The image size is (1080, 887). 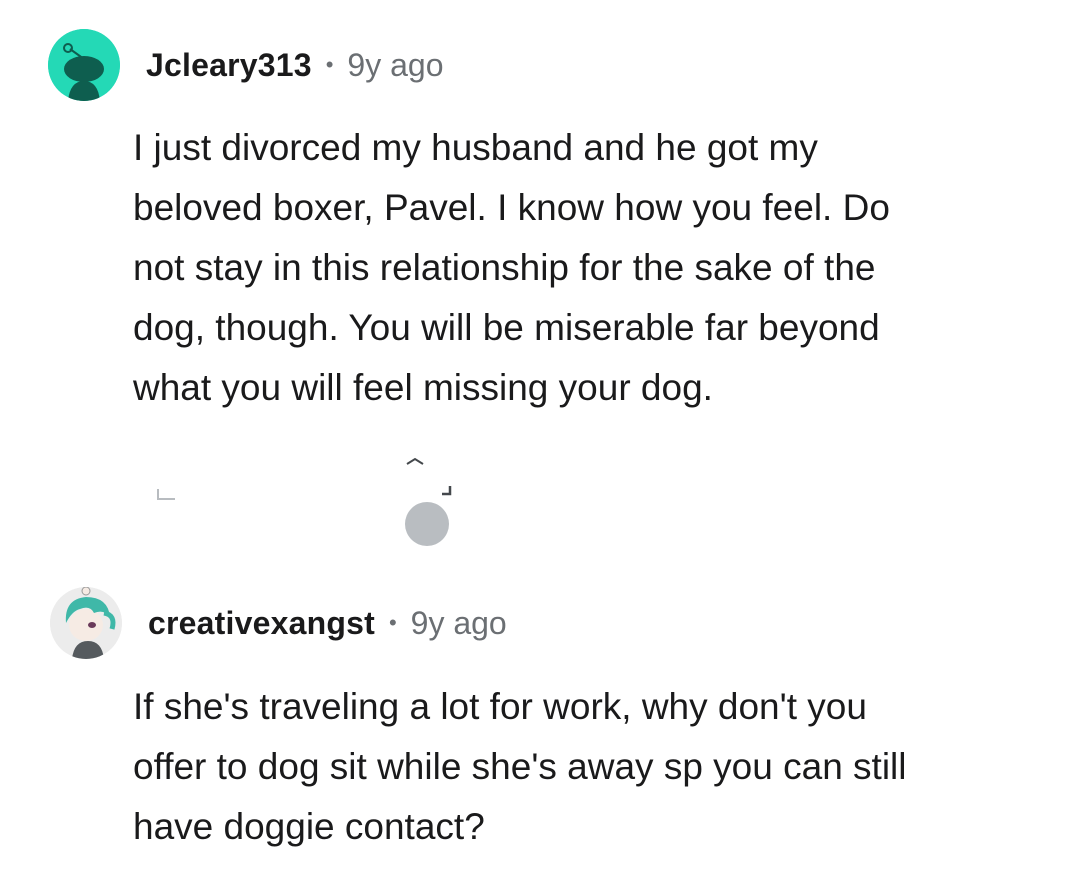 What do you see at coordinates (261, 623) in the screenshot?
I see `username: creativexangst` at bounding box center [261, 623].